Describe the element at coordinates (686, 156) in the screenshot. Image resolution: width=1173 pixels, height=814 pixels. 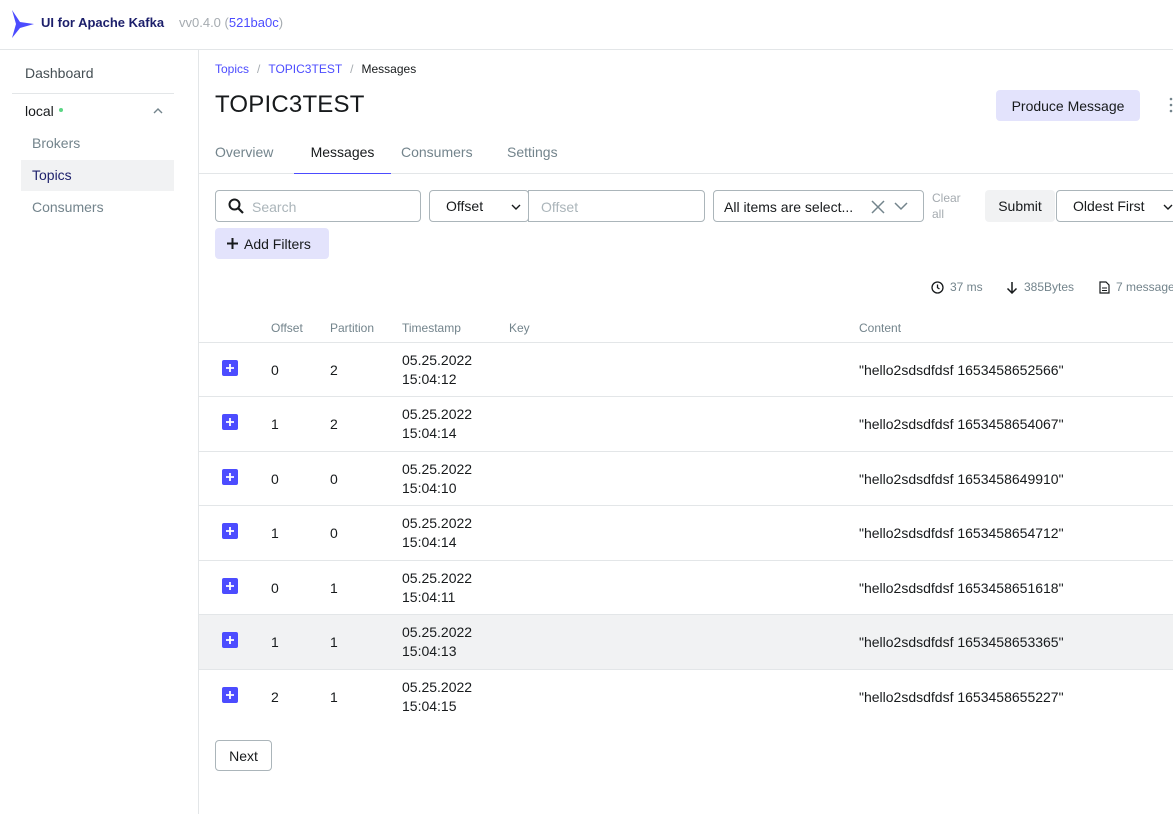
I see `topic-tabs: Overview Messages Consumers Settings` at that location.